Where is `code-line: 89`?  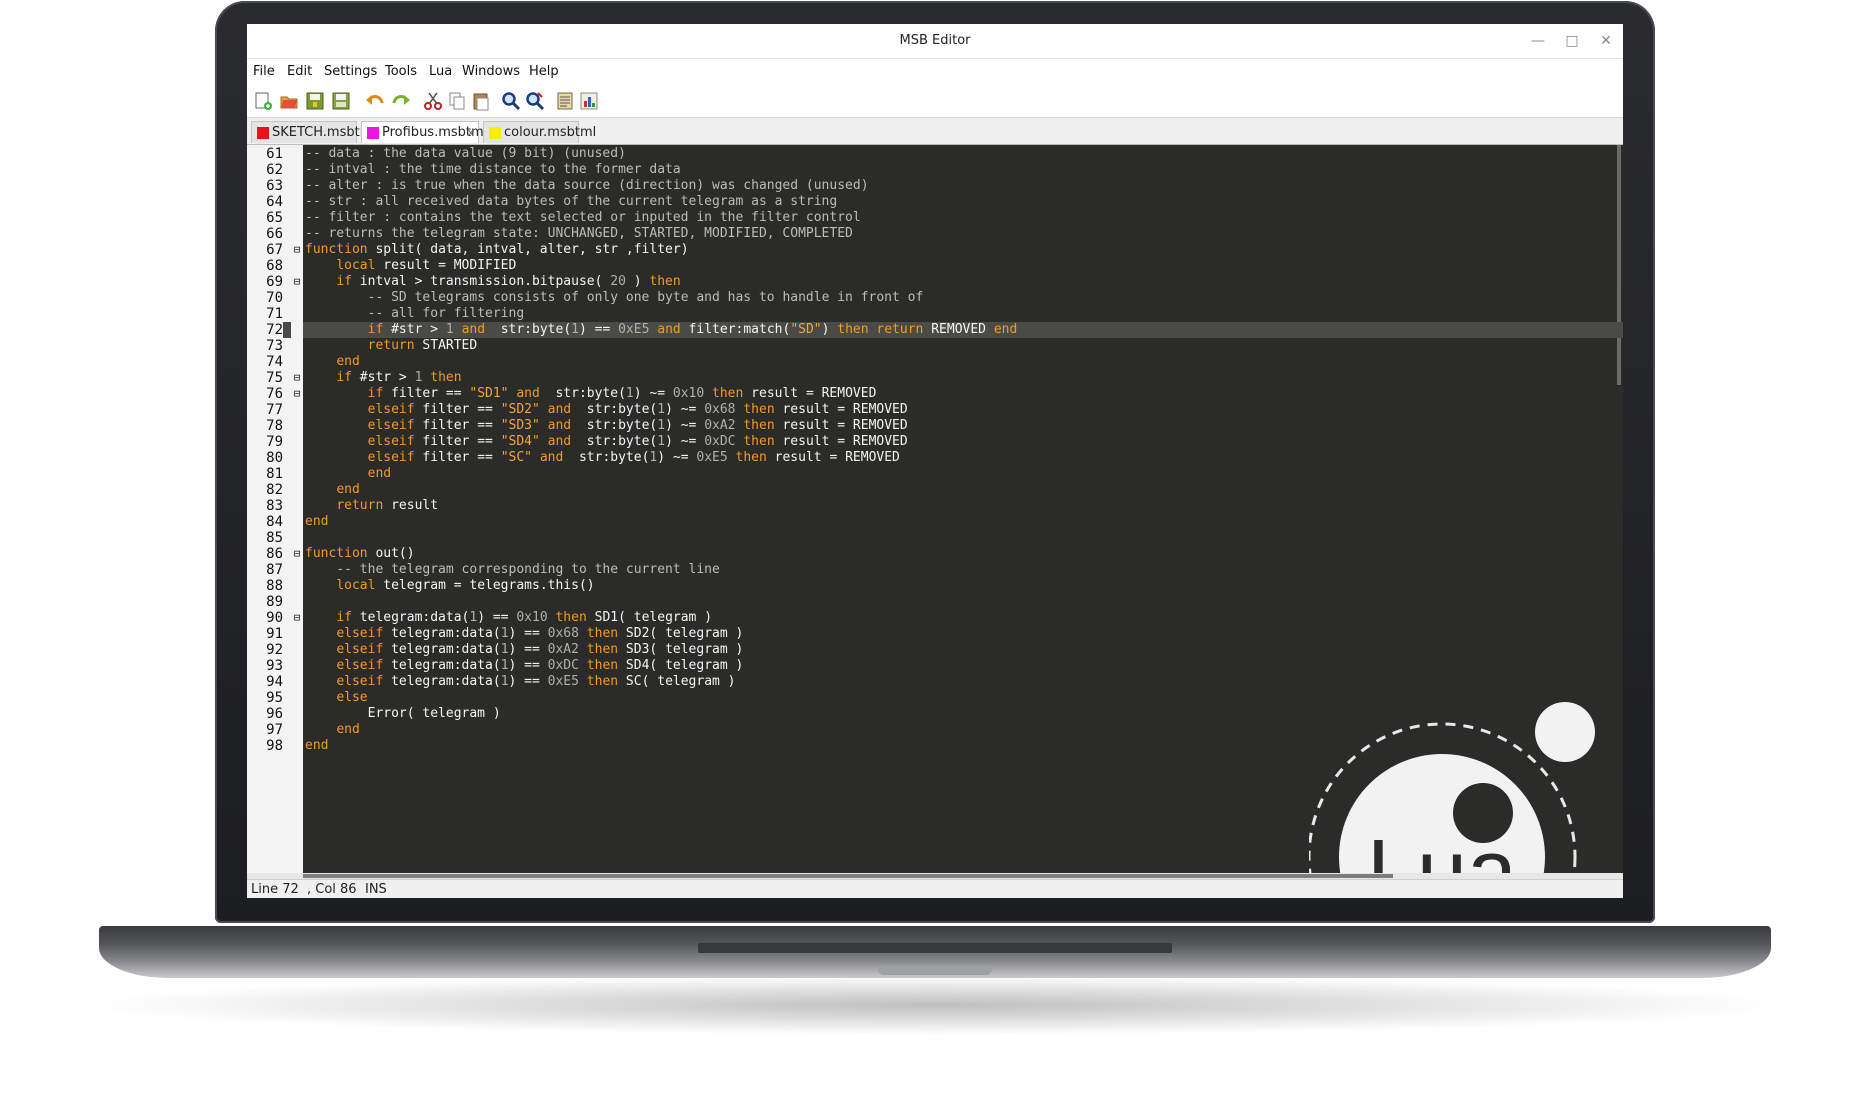 code-line: 89 is located at coordinates (935, 602).